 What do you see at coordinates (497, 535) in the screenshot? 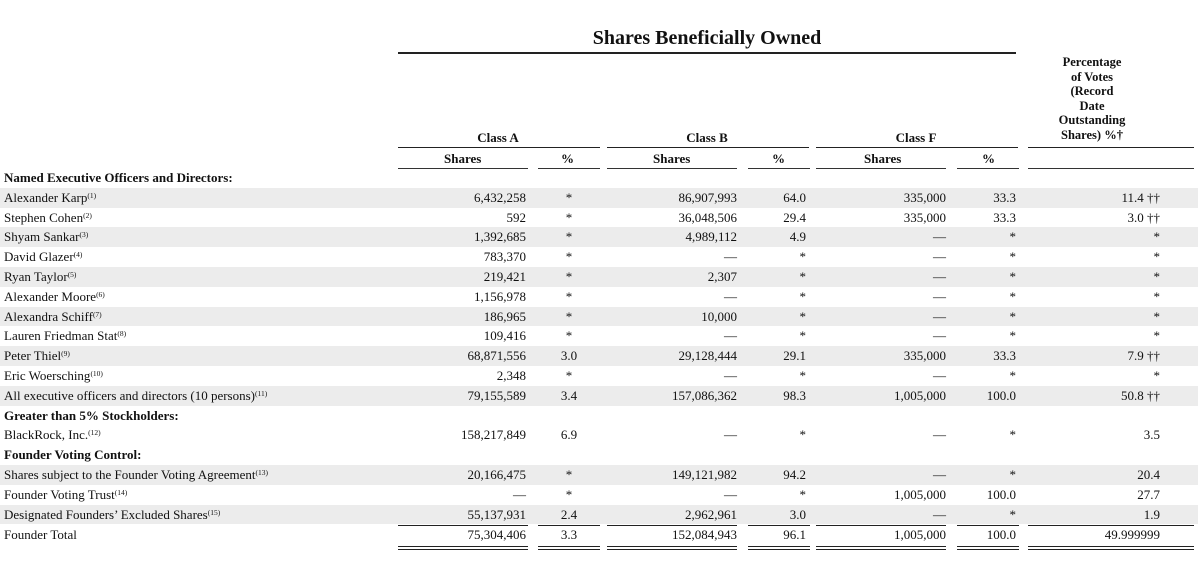
I see `class-a-shares-cell: 75,304,406` at bounding box center [497, 535].